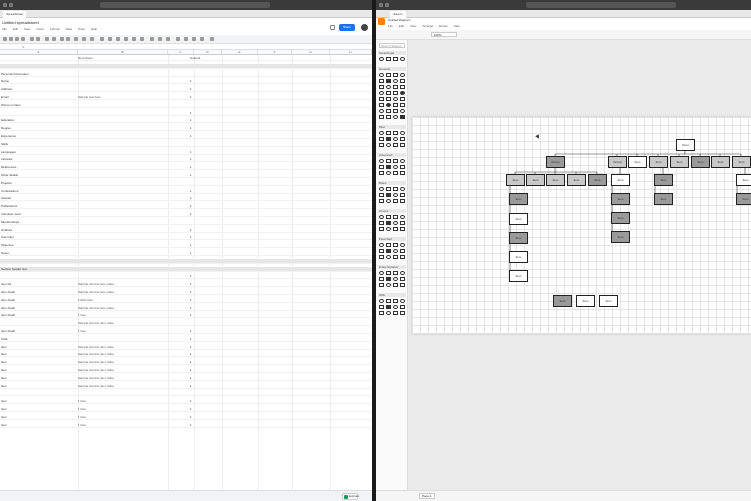  I want to click on cell-a: Address, so click(6, 89).